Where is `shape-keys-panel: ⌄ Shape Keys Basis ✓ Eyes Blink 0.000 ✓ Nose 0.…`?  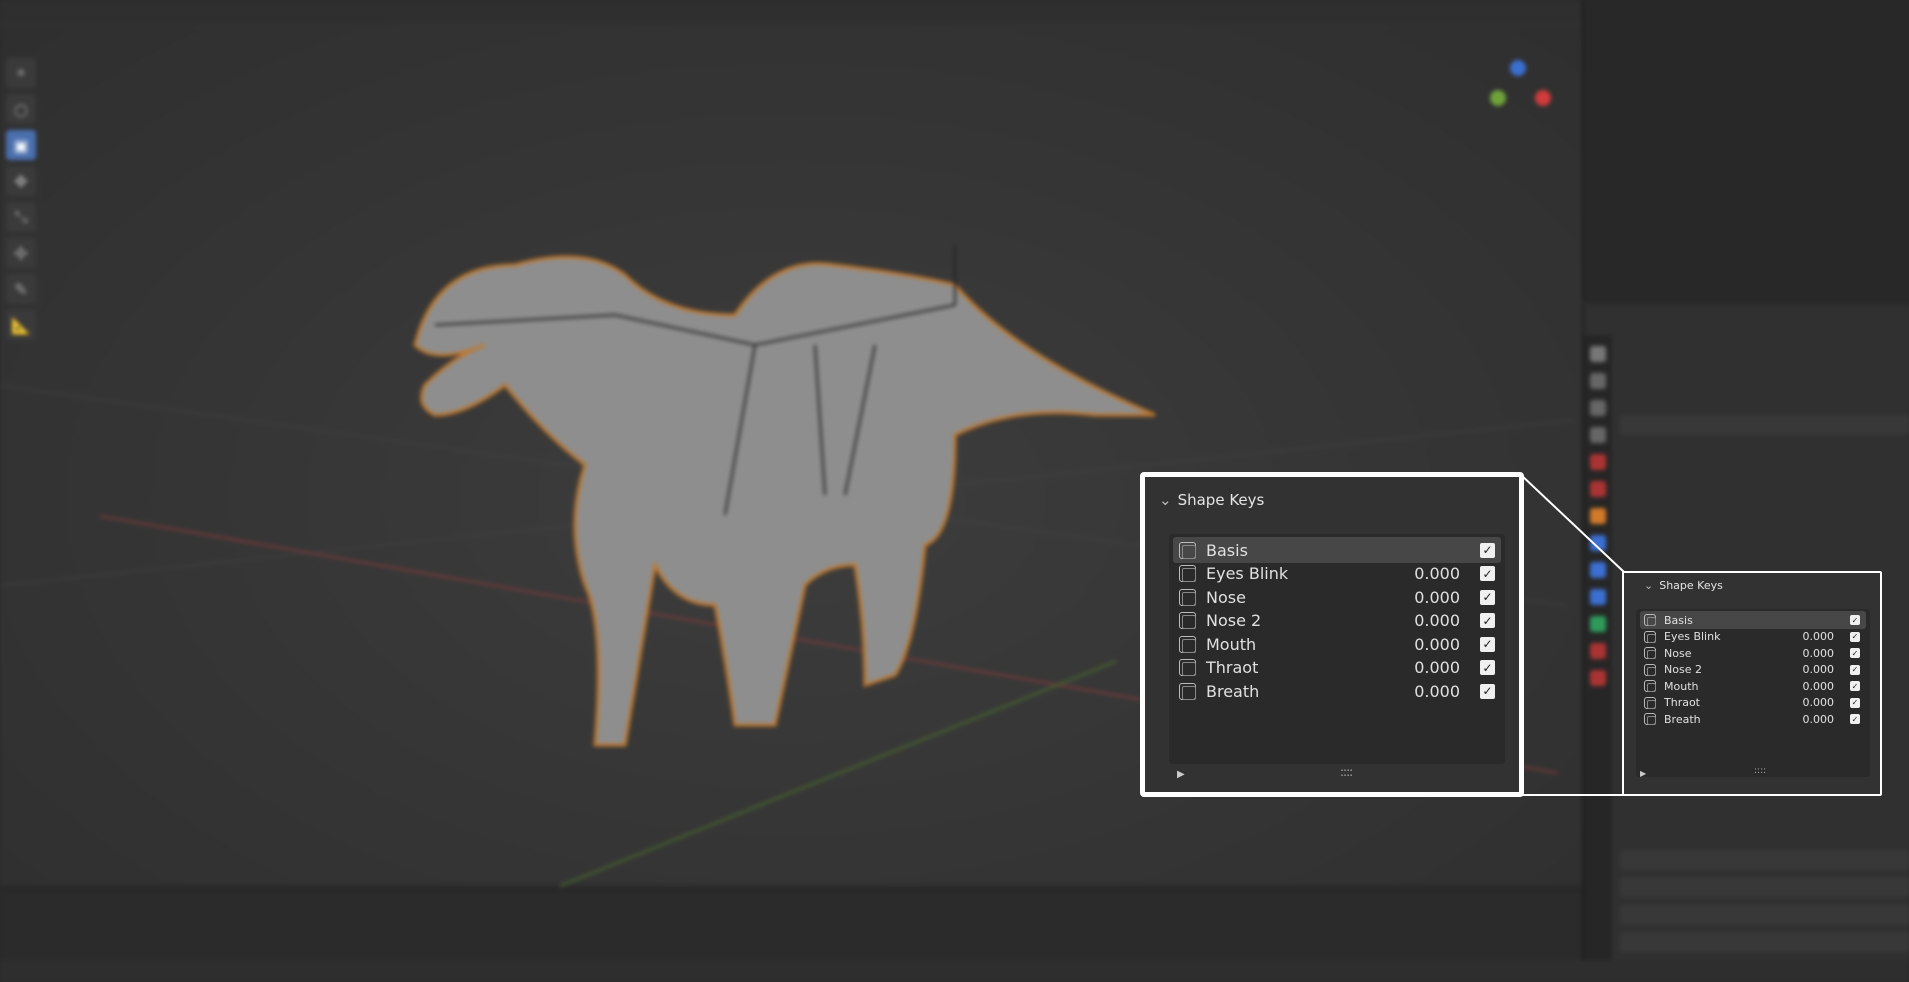
shape-keys-panel: ⌄ Shape Keys Basis ✓ Eyes Blink 0.000 ✓ Nose 0.… is located at coordinates (1752, 683).